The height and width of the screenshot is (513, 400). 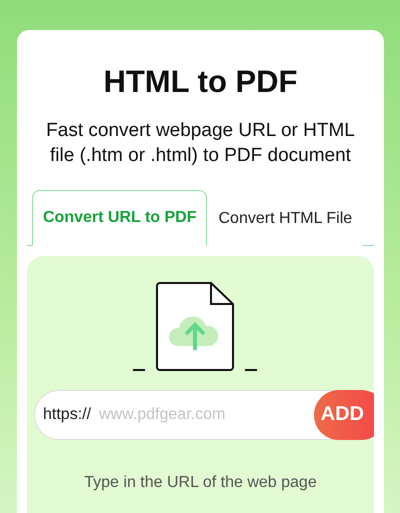 I want to click on url-prefix: https://, so click(x=67, y=415).